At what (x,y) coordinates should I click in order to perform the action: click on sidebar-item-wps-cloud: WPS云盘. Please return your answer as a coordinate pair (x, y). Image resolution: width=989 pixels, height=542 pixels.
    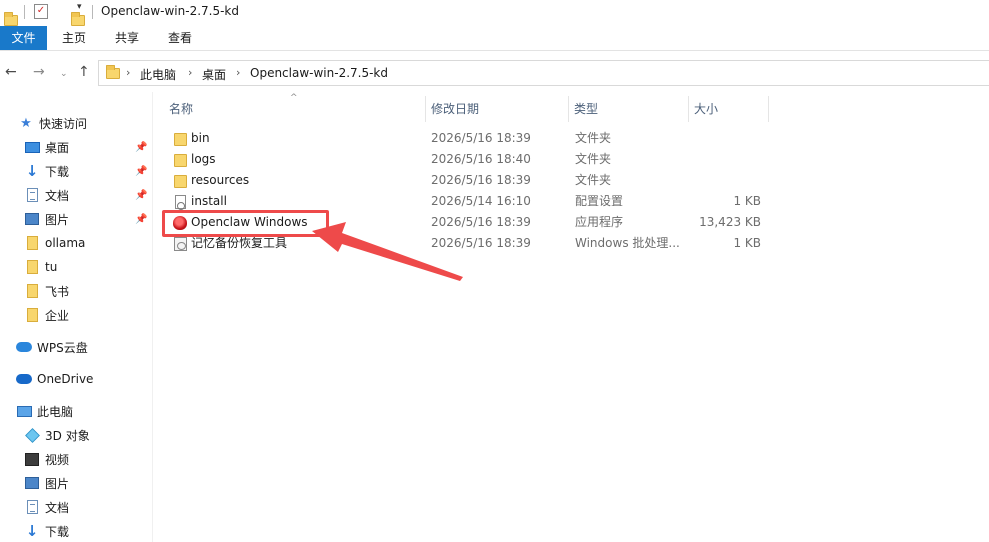
    Looking at the image, I should click on (52, 347).